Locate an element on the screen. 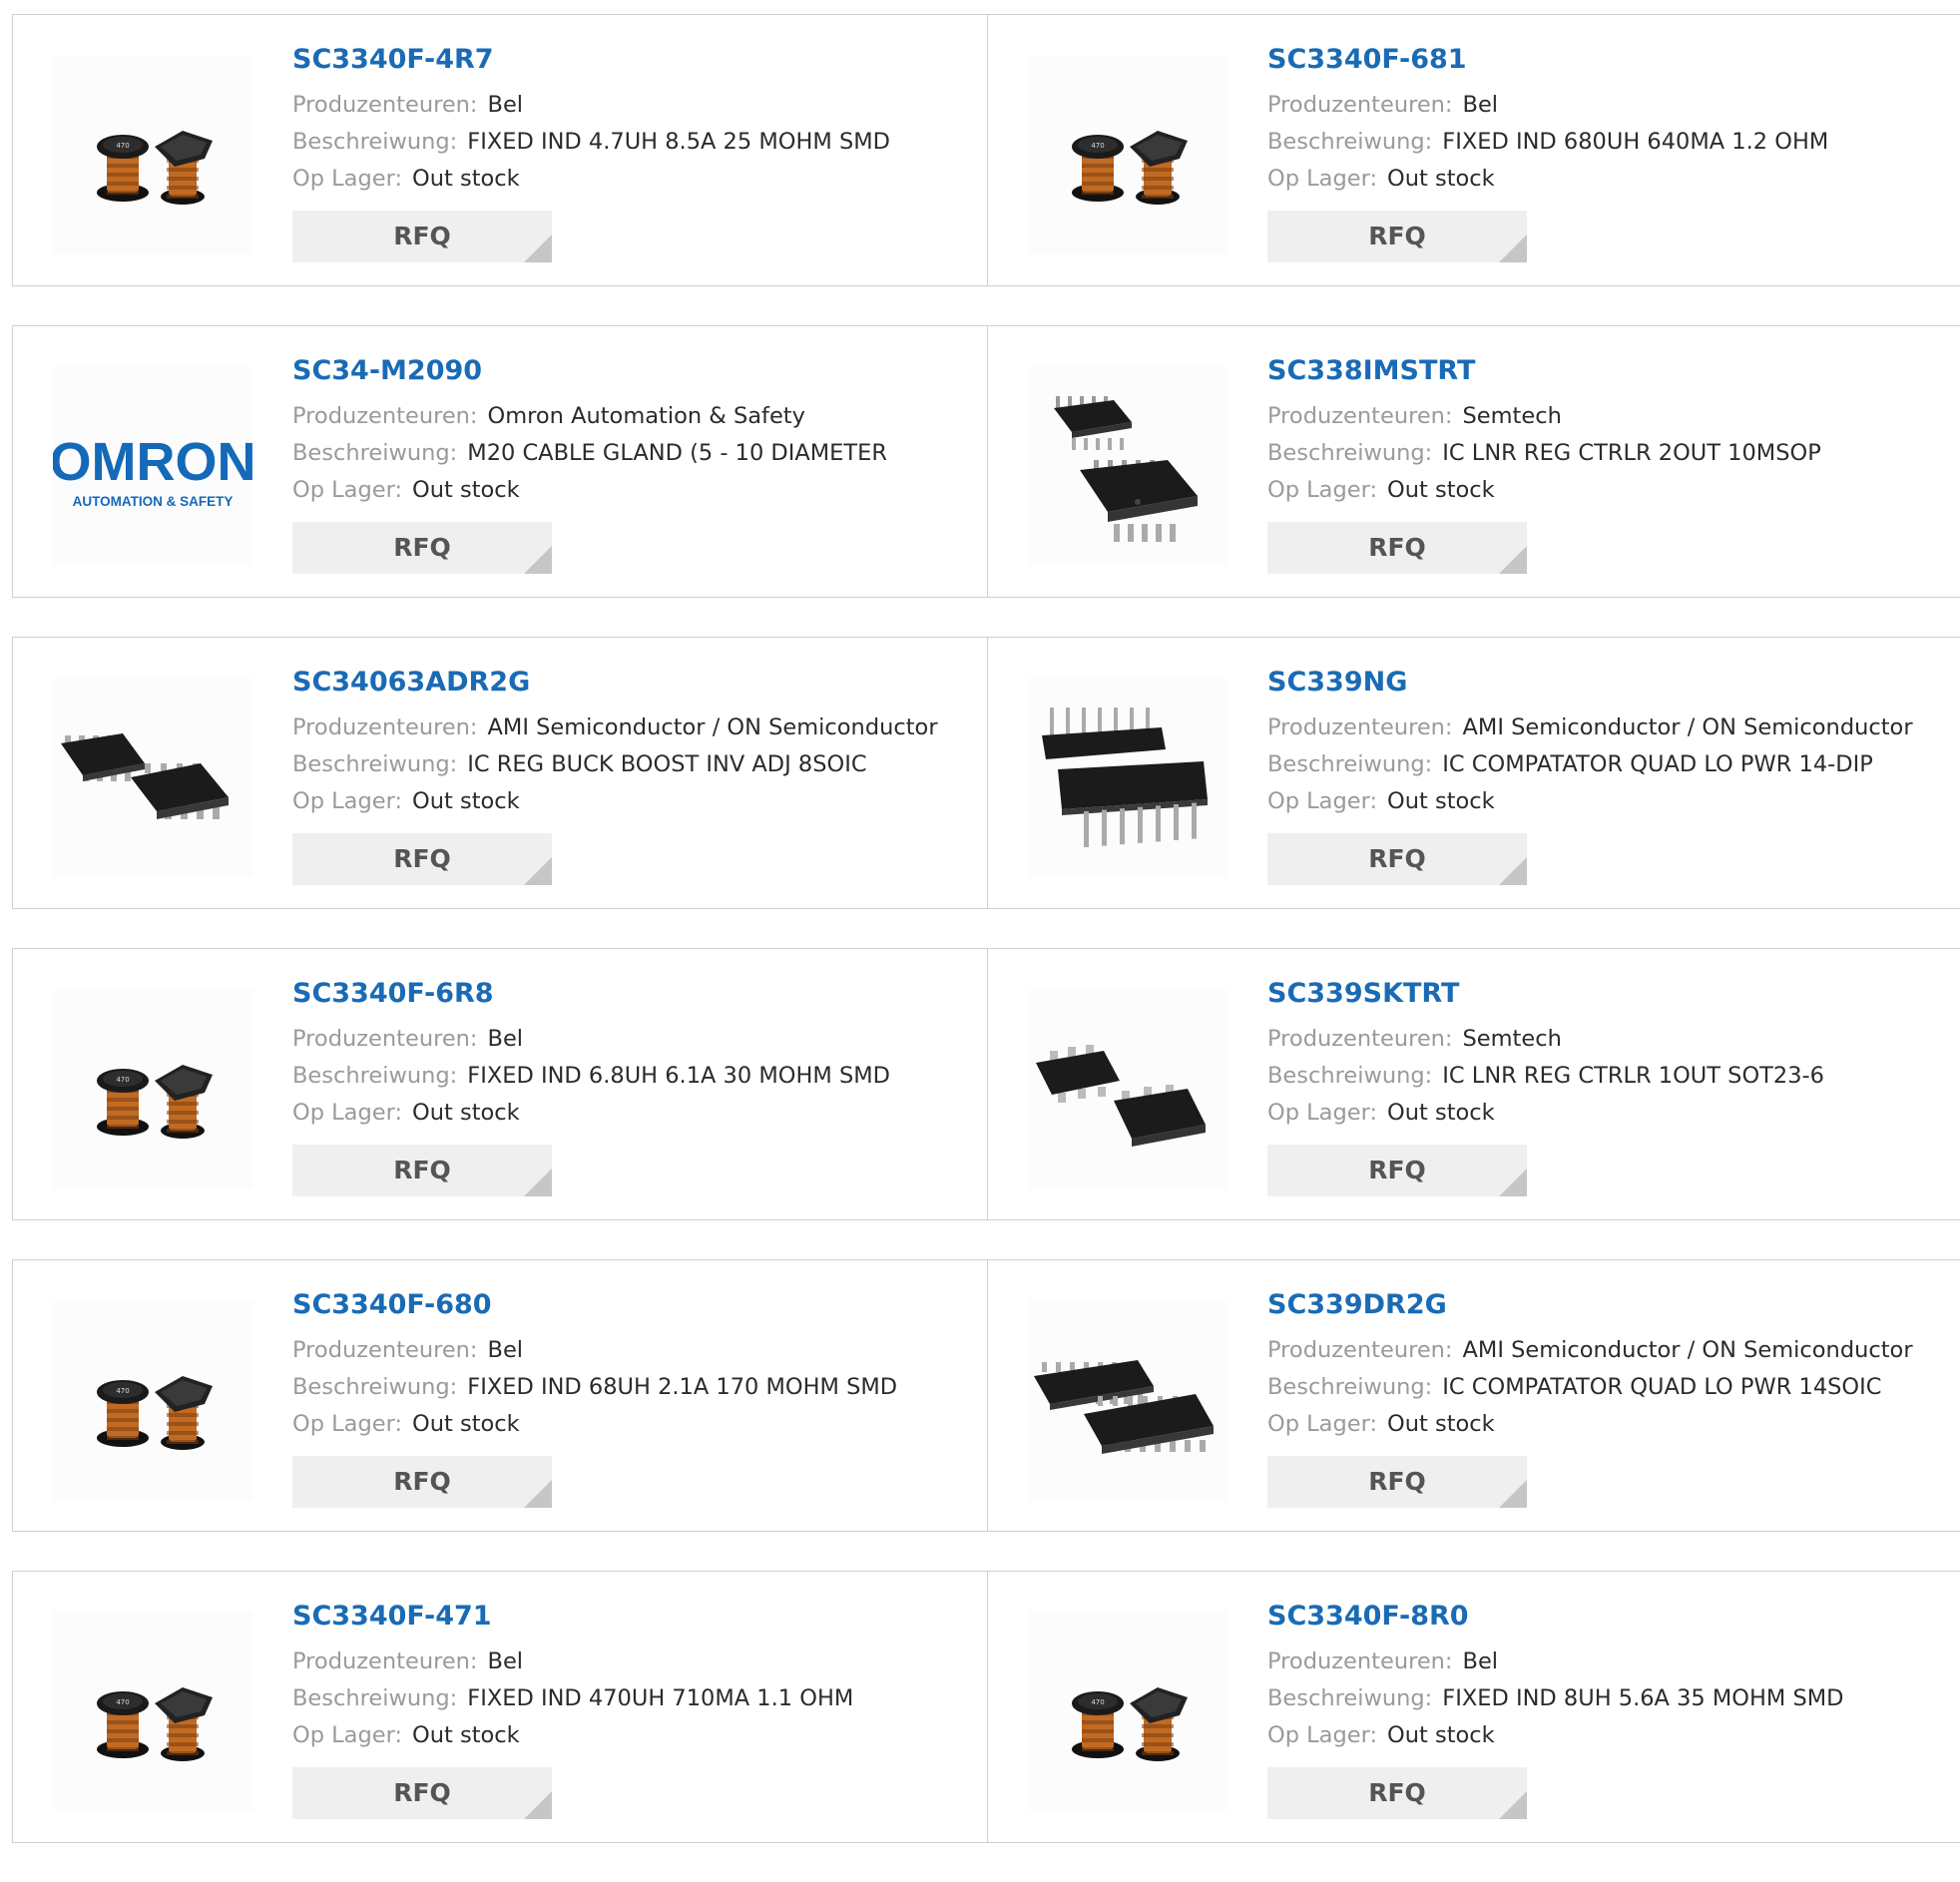  description-value: IC LNR REG CTRLR 2OUT 10MSOP is located at coordinates (1631, 453).